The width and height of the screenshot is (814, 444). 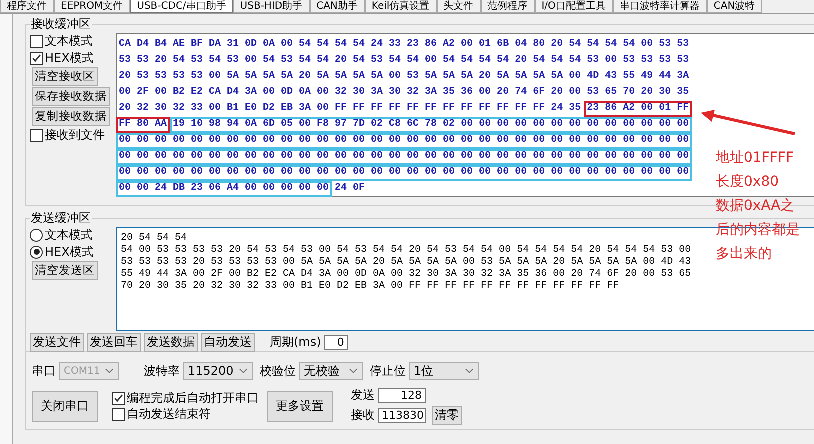 What do you see at coordinates (228, 342) in the screenshot?
I see `button: 自动发送` at bounding box center [228, 342].